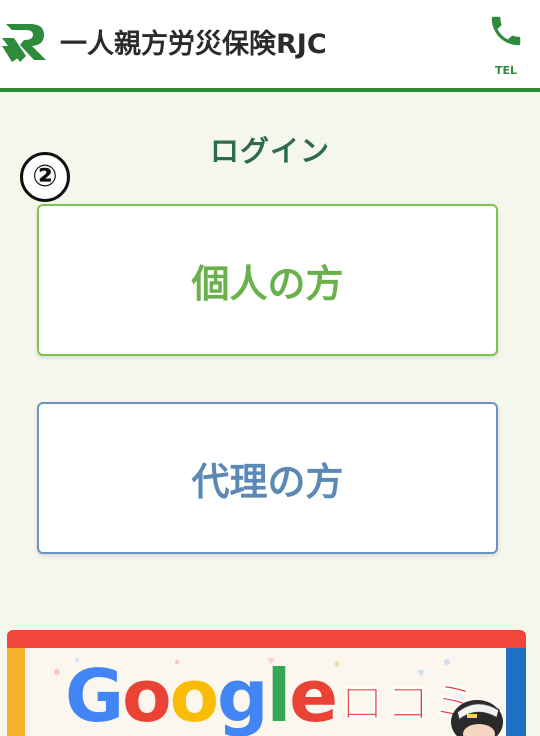 This screenshot has width=540, height=736. What do you see at coordinates (24, 43) in the screenshot?
I see `rjc-logo-icon` at bounding box center [24, 43].